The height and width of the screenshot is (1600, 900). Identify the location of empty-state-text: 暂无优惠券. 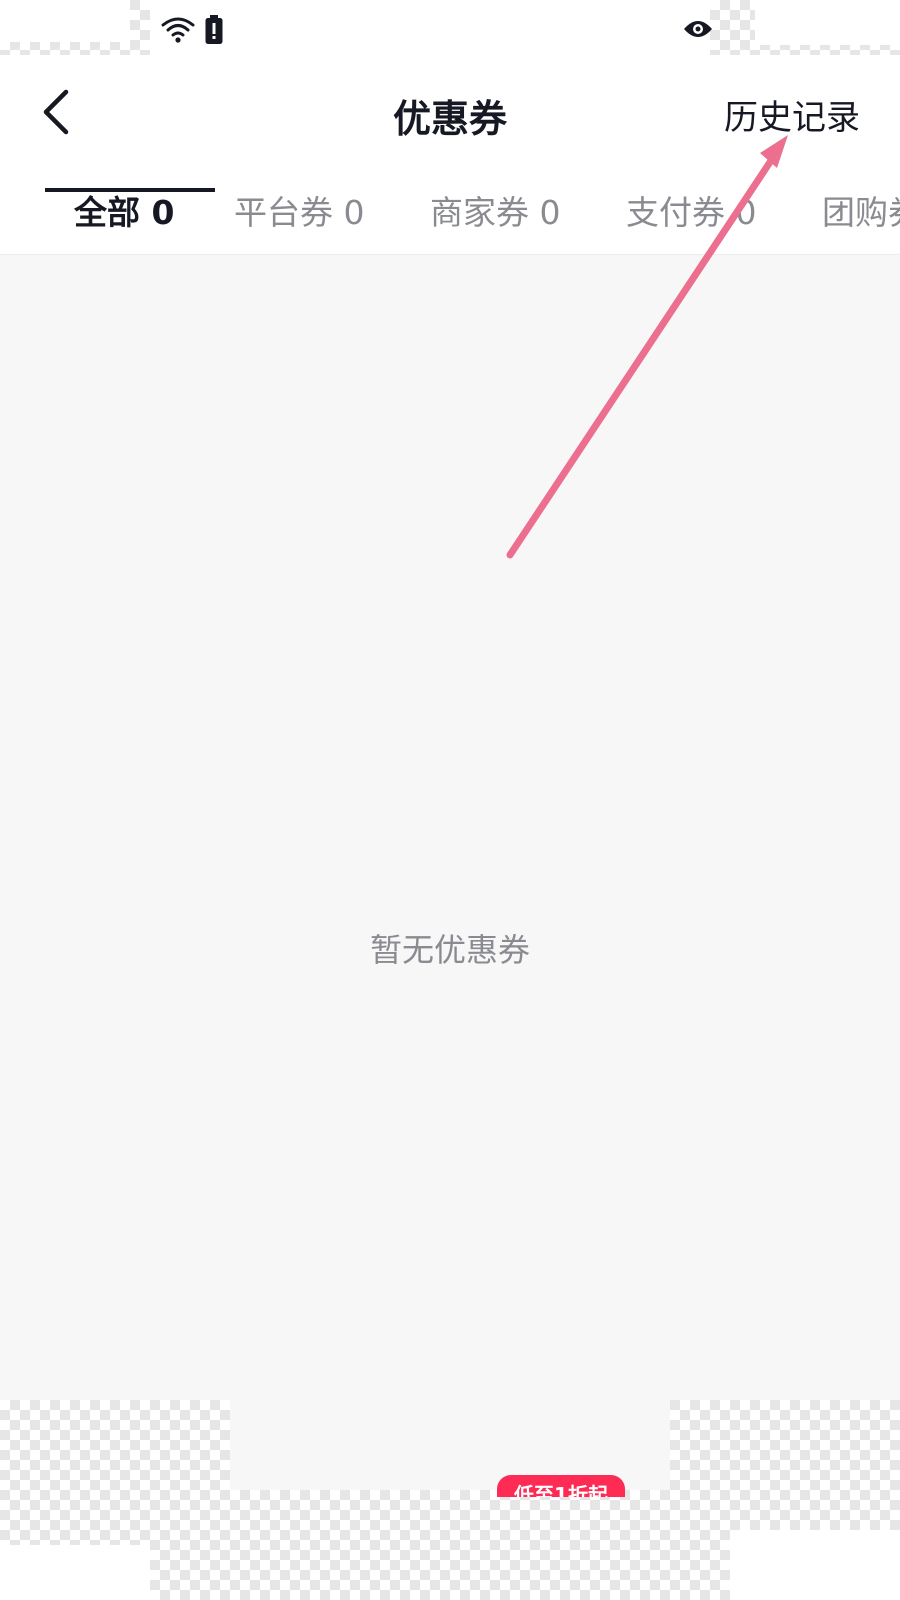
(449, 950).